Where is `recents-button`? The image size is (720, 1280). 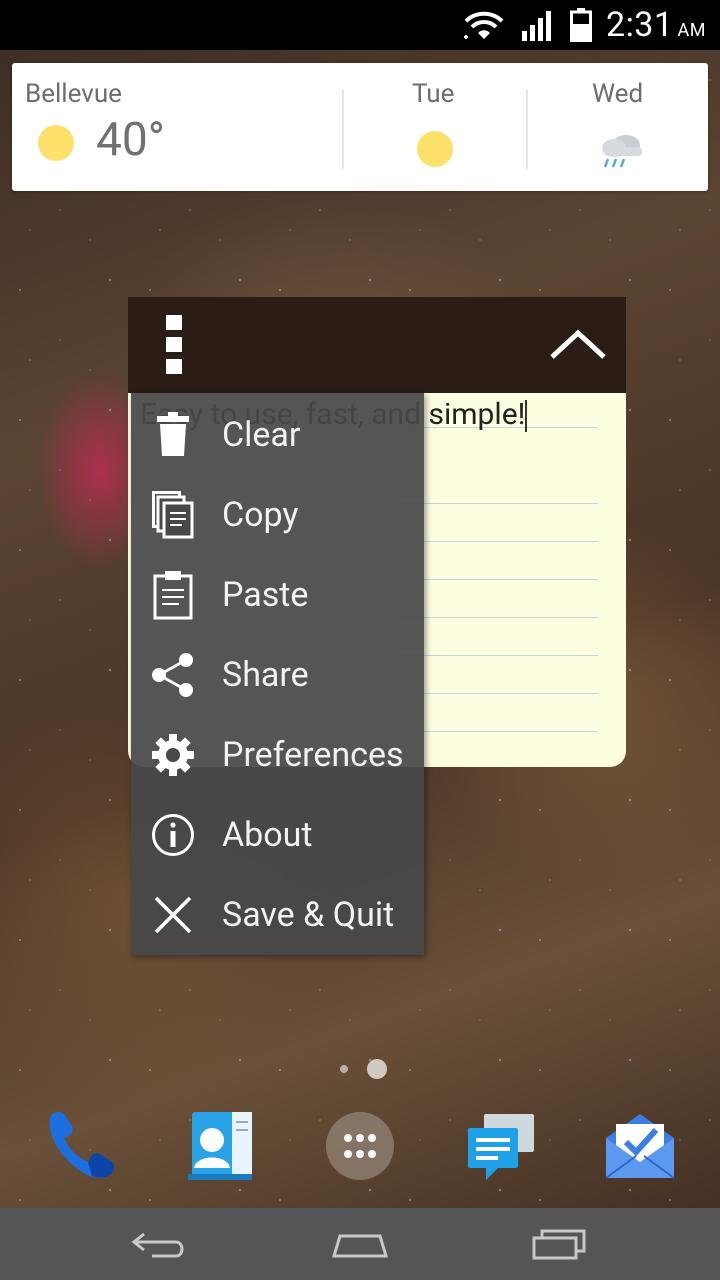
recents-button is located at coordinates (560, 1244).